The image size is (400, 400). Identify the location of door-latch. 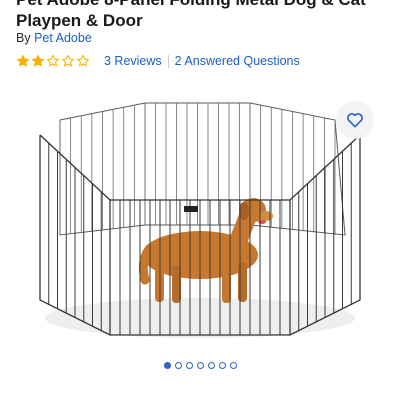
(191, 209).